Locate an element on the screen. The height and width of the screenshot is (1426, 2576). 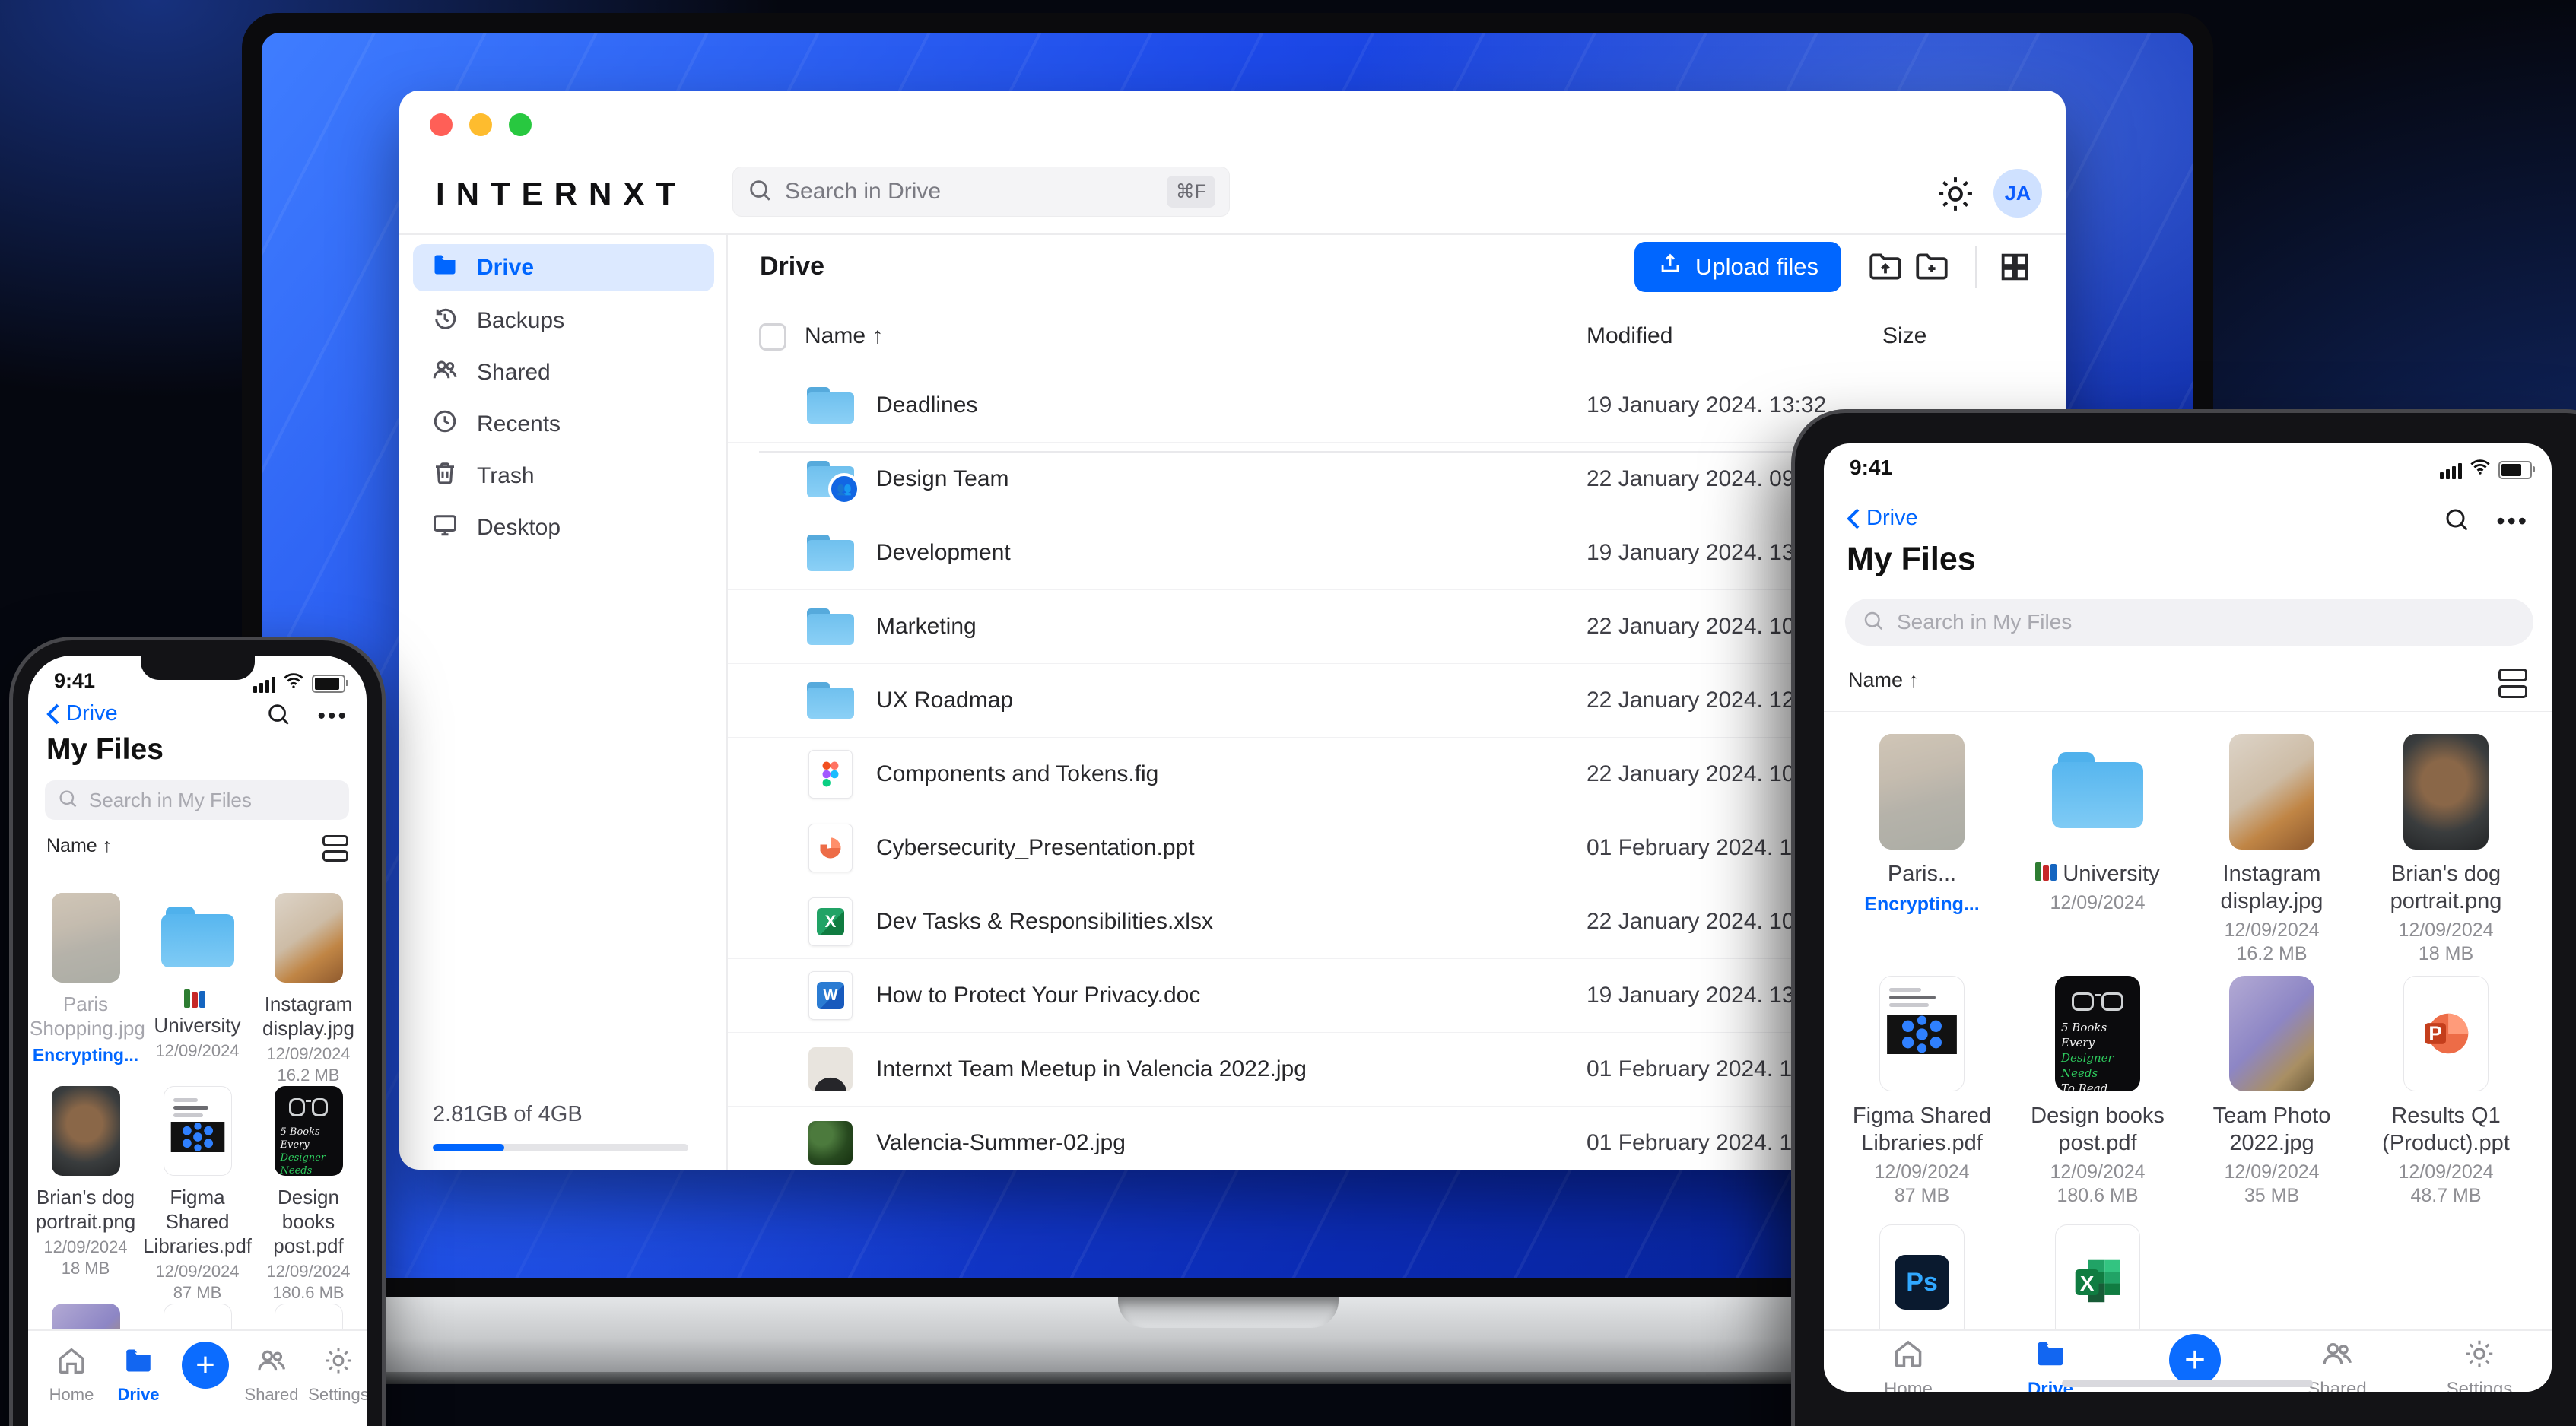
column-header-size: Size is located at coordinates (1904, 336).